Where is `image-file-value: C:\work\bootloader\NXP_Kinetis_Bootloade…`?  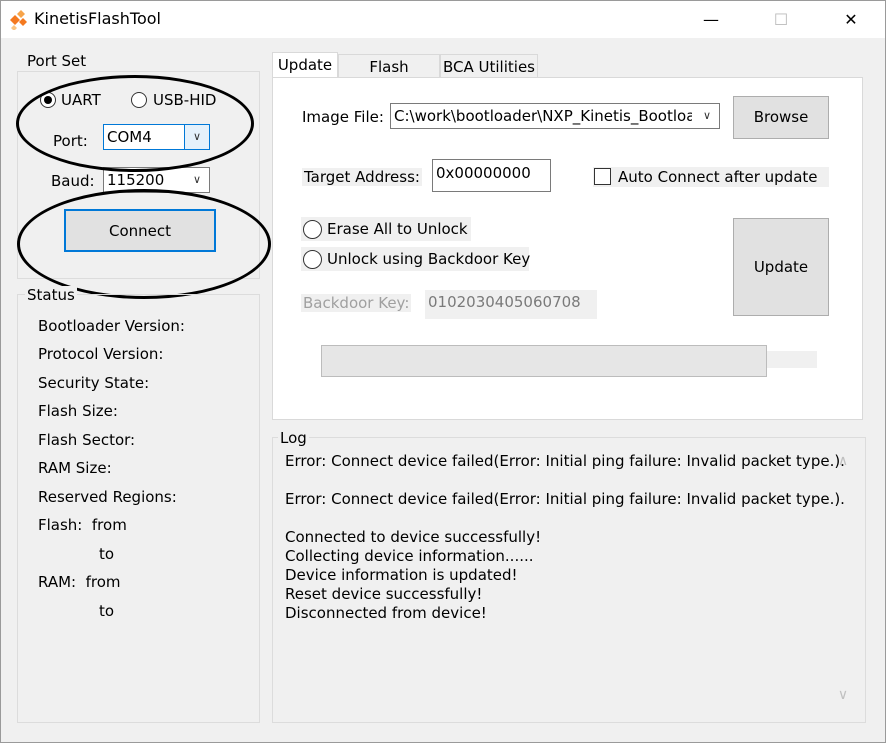
image-file-value: C:\work\bootloader\NXP_Kinetis_Bootloade… is located at coordinates (543, 116).